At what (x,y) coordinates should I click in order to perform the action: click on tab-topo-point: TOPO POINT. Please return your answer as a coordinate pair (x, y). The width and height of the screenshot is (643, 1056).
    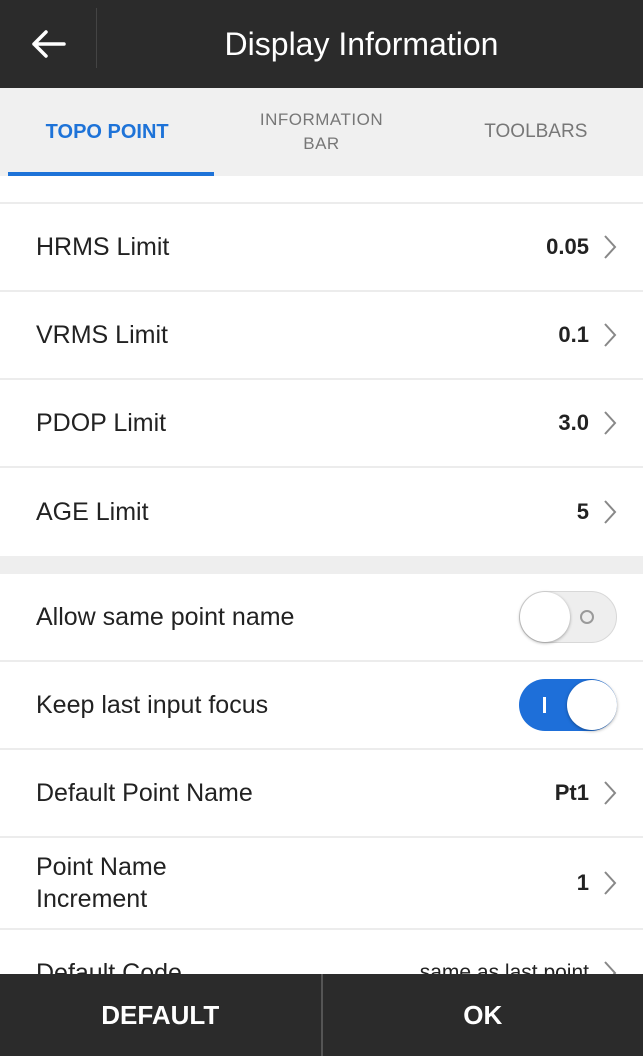
    Looking at the image, I should click on (107, 132).